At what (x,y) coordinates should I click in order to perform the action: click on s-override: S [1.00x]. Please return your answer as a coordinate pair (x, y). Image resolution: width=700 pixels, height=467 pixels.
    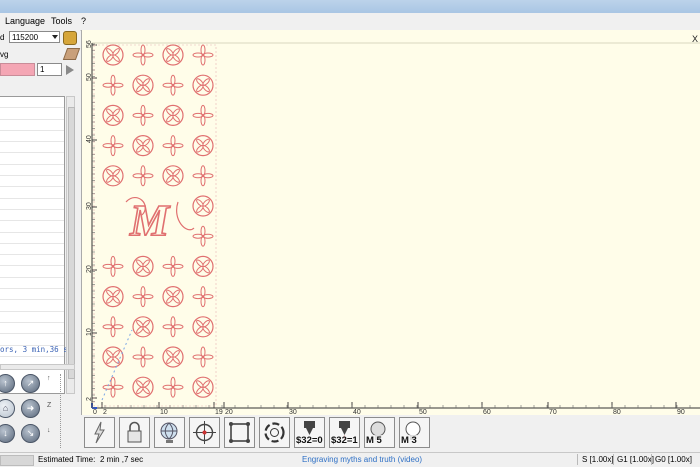
    Looking at the image, I should click on (598, 459).